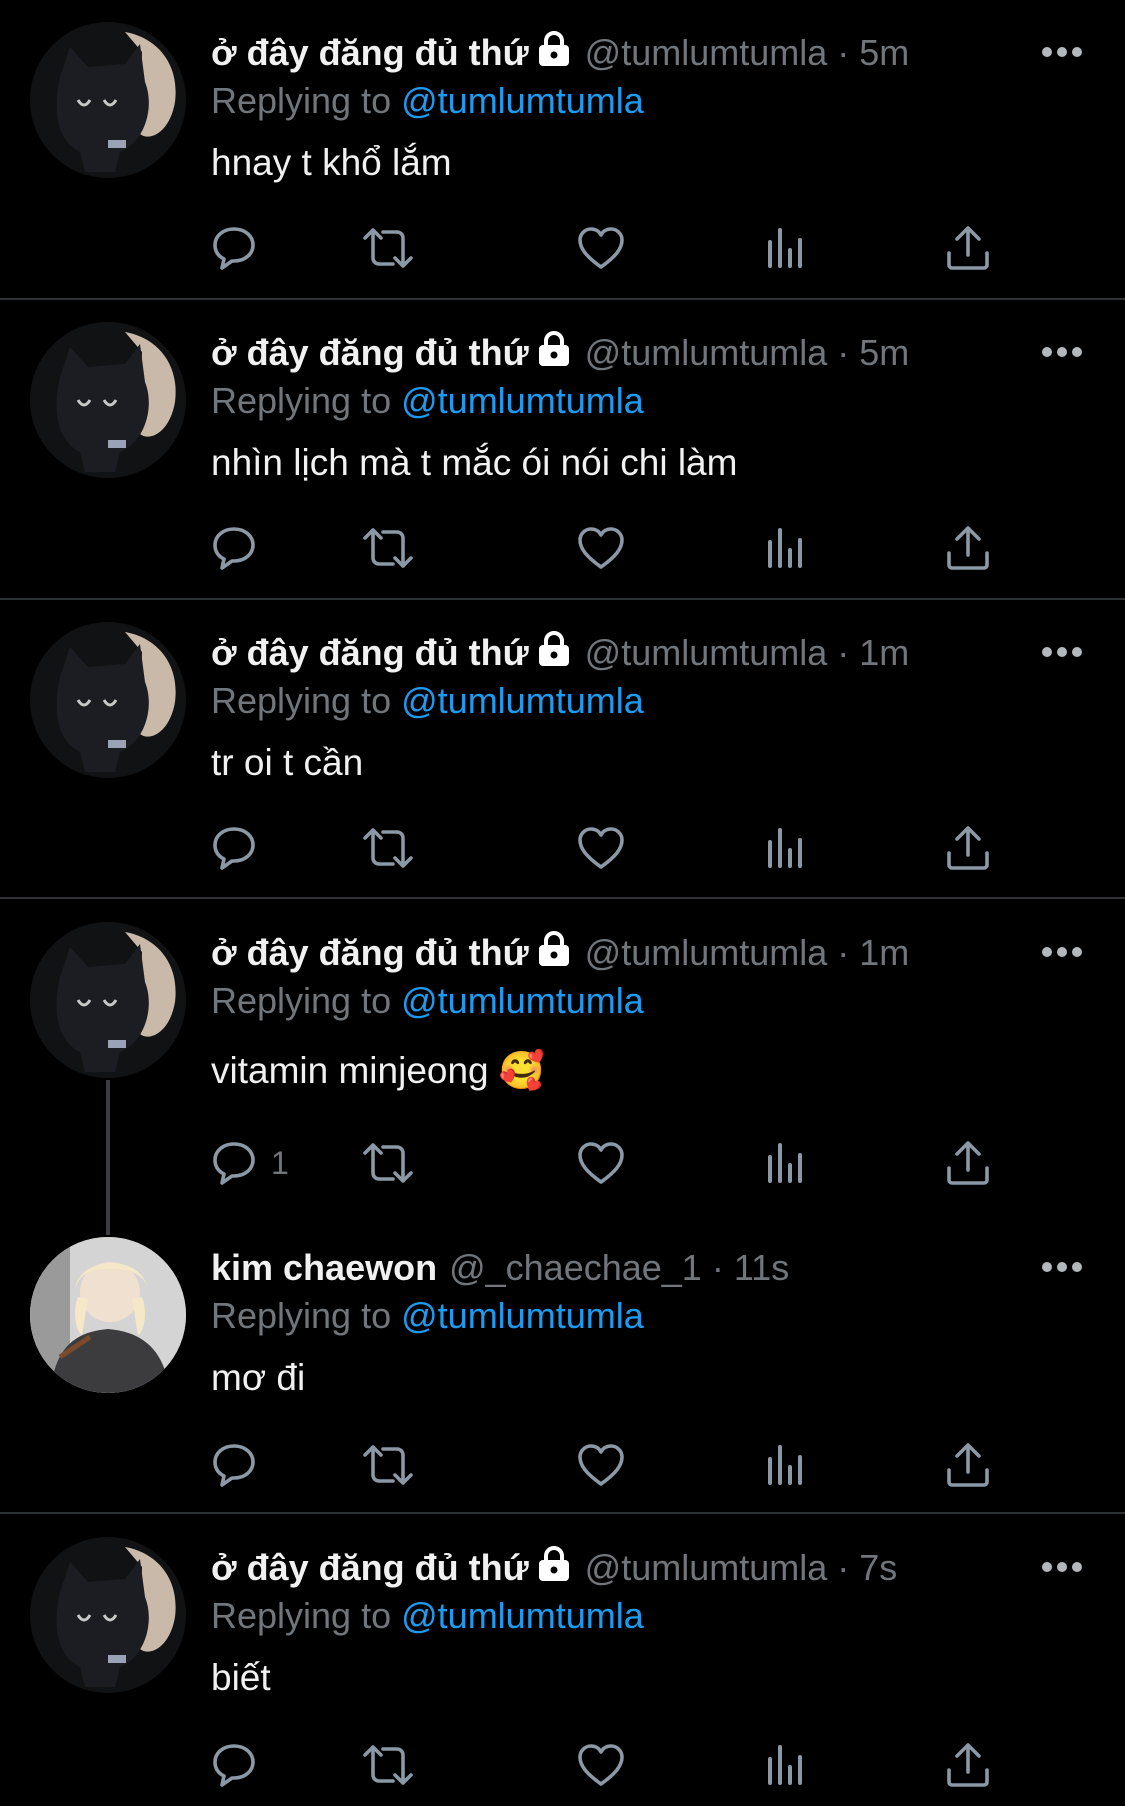 The height and width of the screenshot is (1806, 1125). Describe the element at coordinates (324, 1268) in the screenshot. I see `display-name: kim chaewon` at that location.